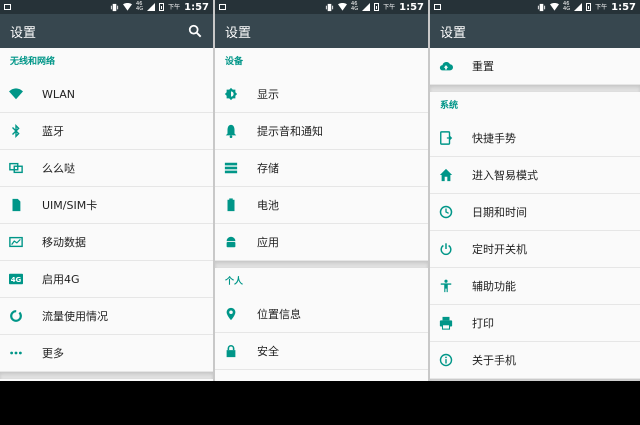  What do you see at coordinates (231, 168) in the screenshot?
I see `storage-icon` at bounding box center [231, 168].